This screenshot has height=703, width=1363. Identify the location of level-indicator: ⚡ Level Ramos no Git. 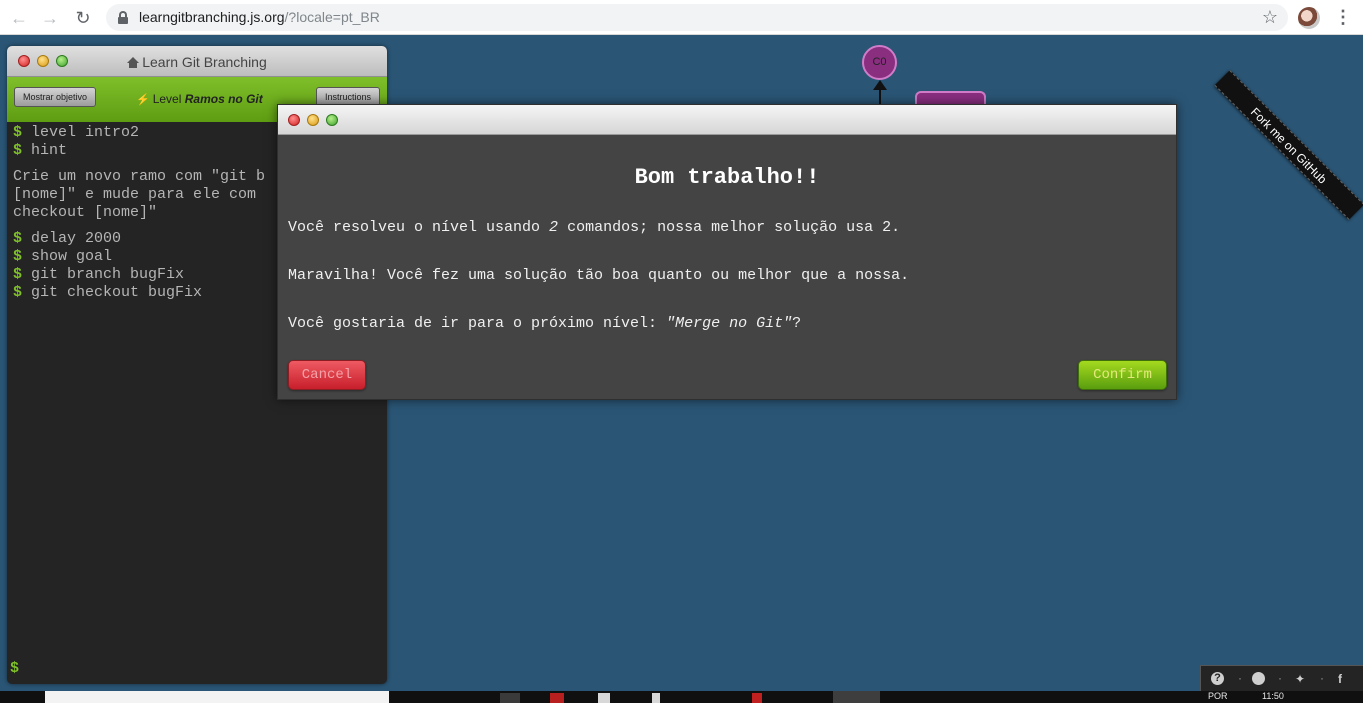
(199, 99).